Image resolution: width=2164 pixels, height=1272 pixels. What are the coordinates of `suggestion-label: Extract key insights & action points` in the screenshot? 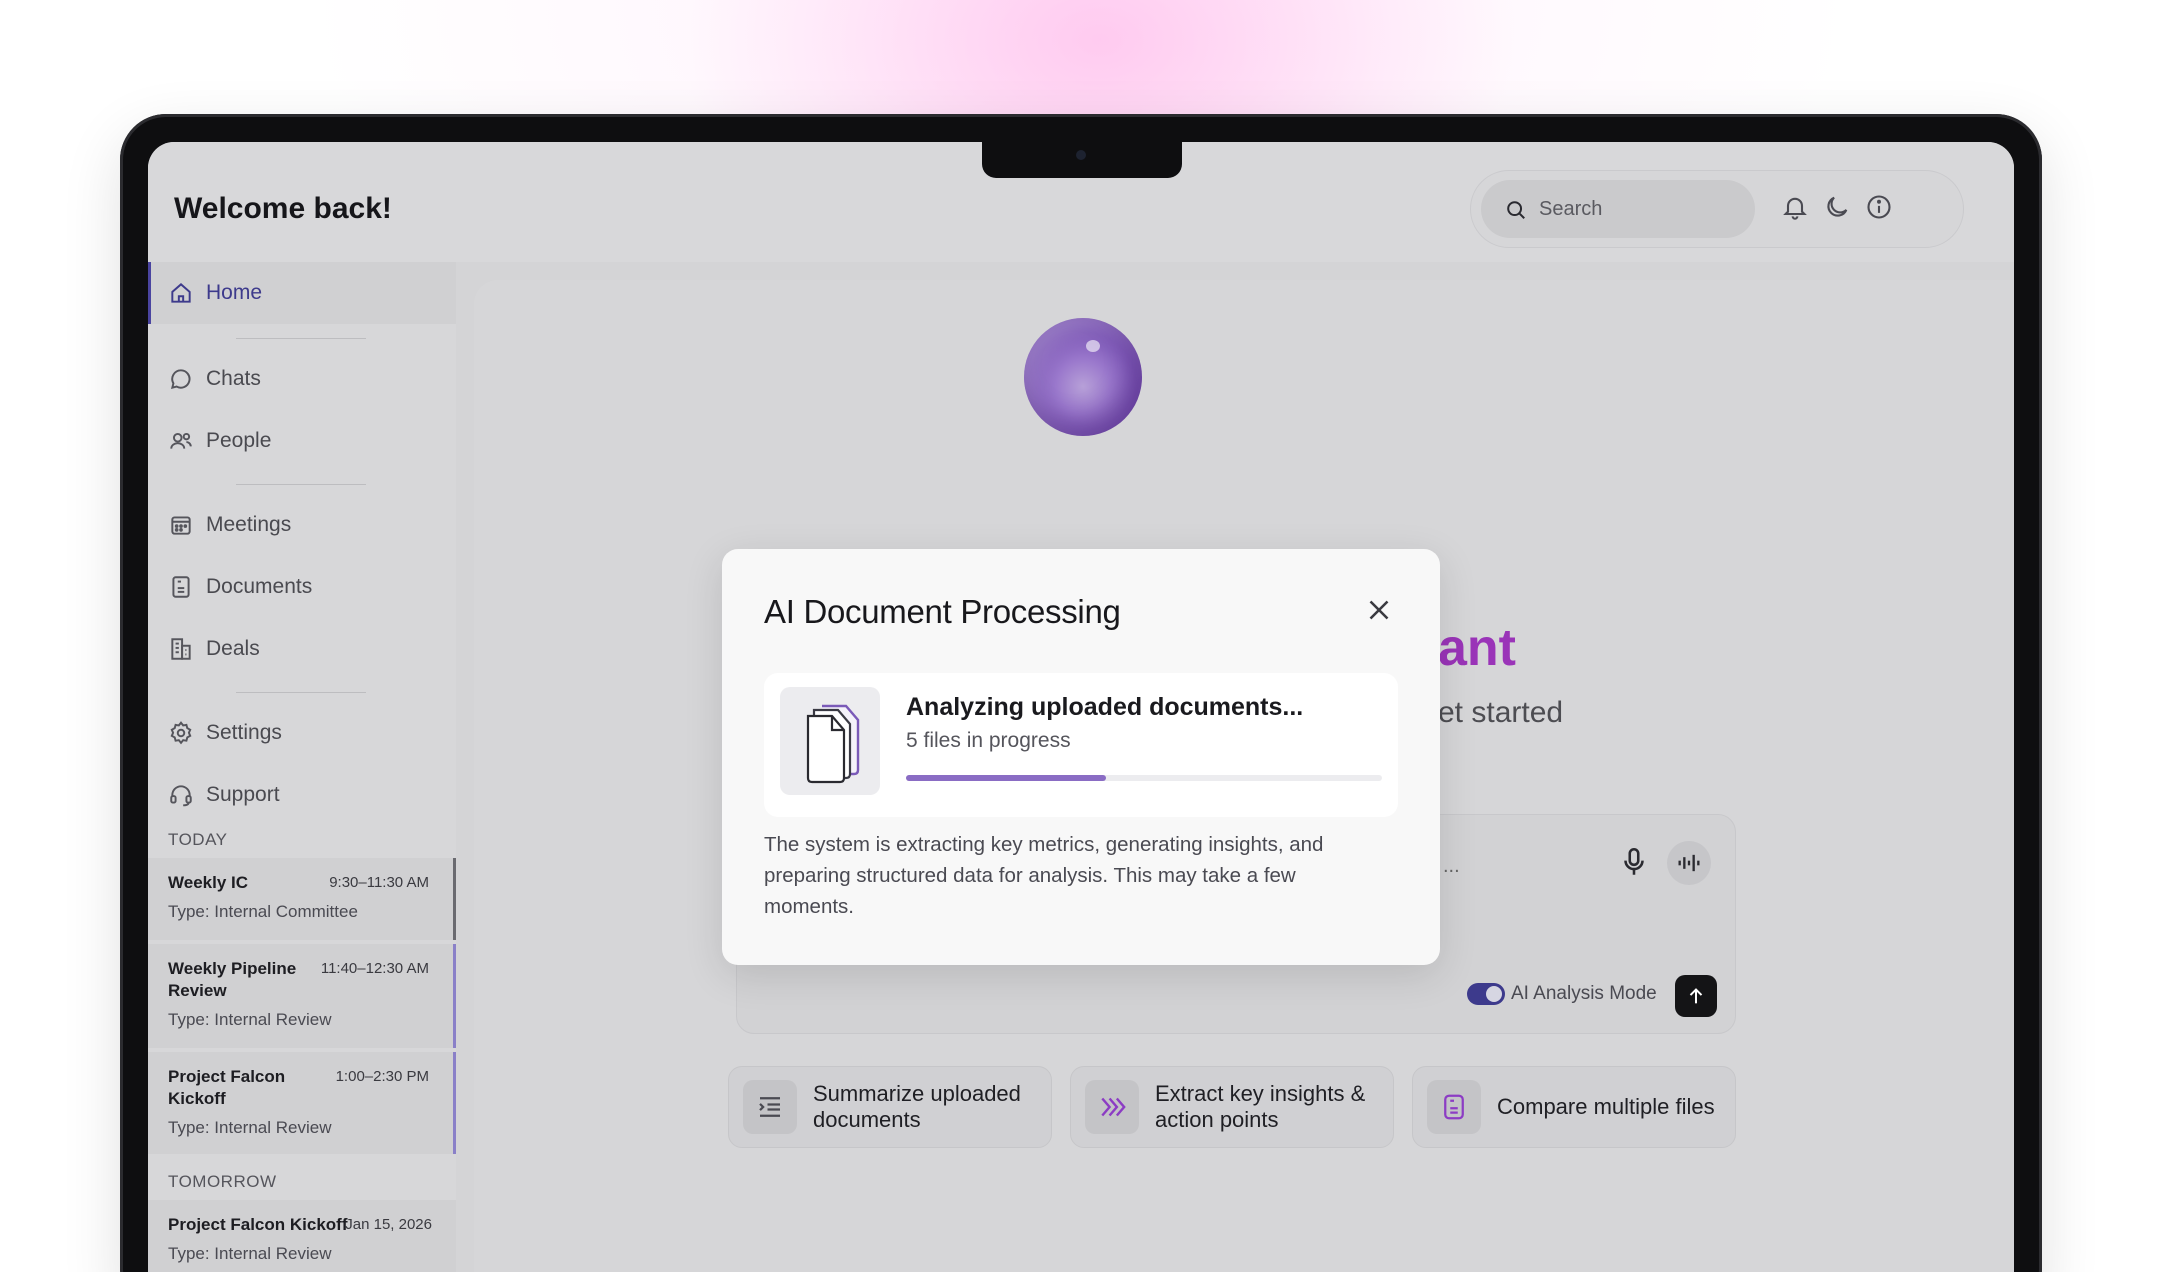 It's located at (1260, 1106).